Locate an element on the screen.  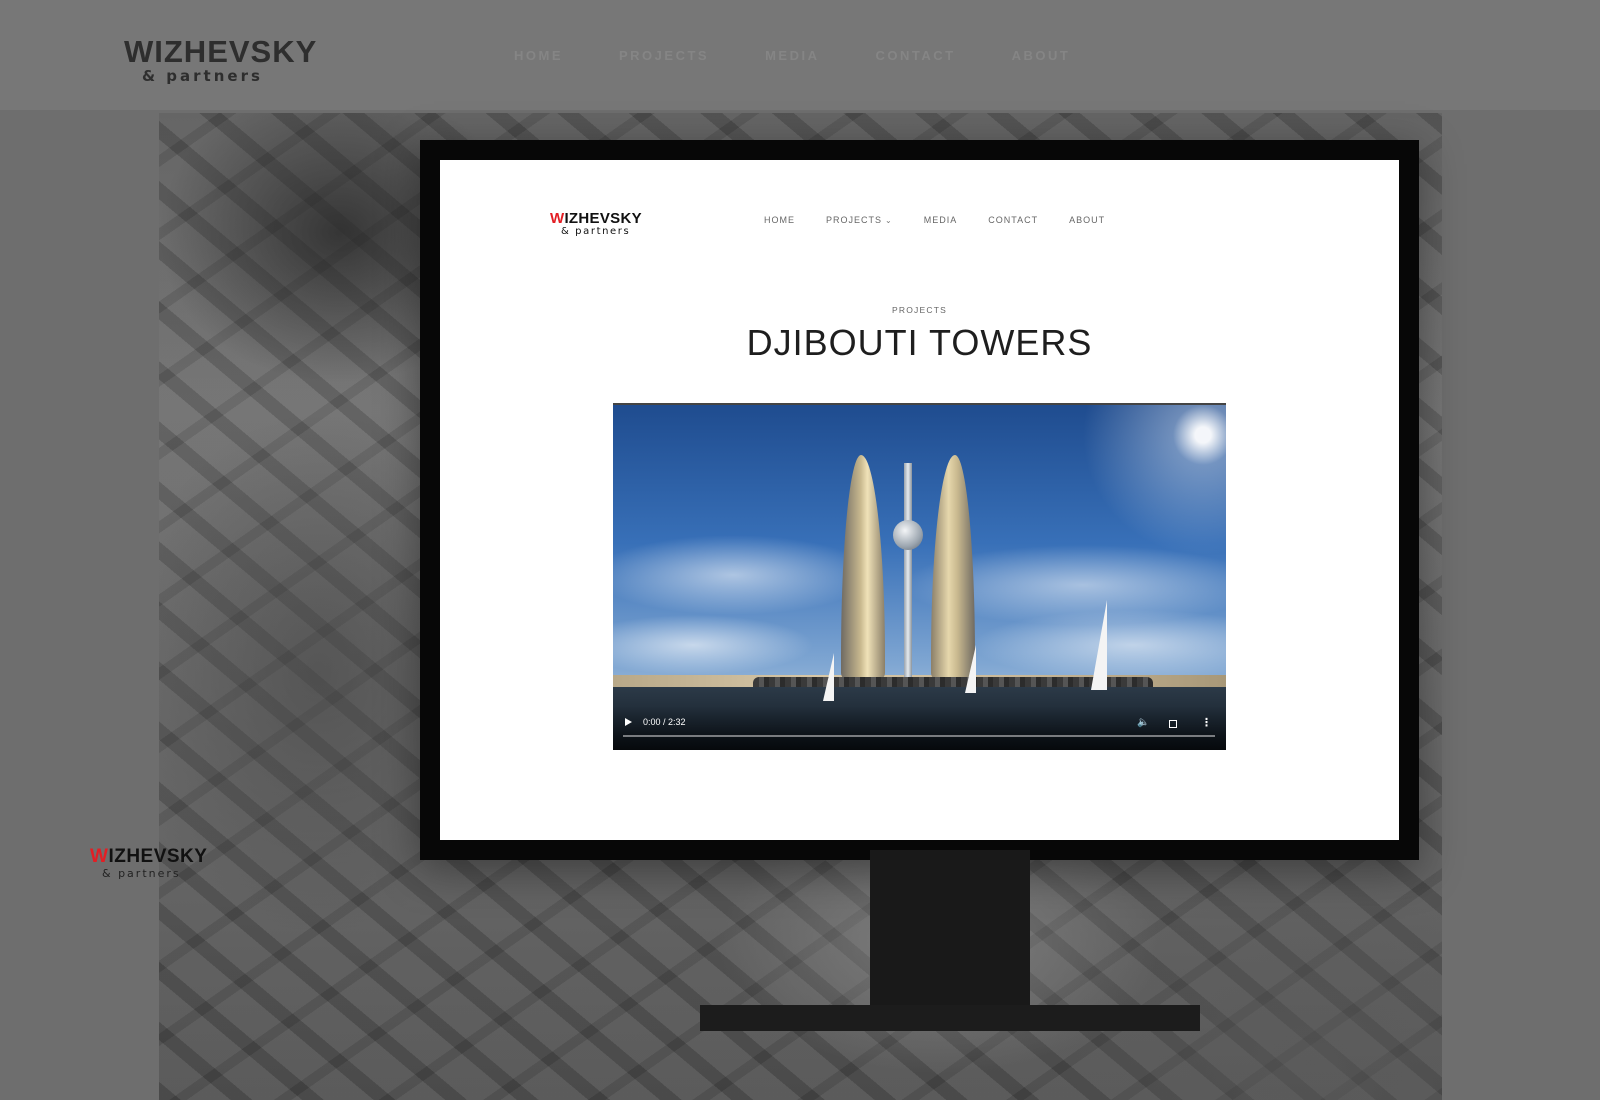
background-nav-home: HOME is located at coordinates (538, 55).